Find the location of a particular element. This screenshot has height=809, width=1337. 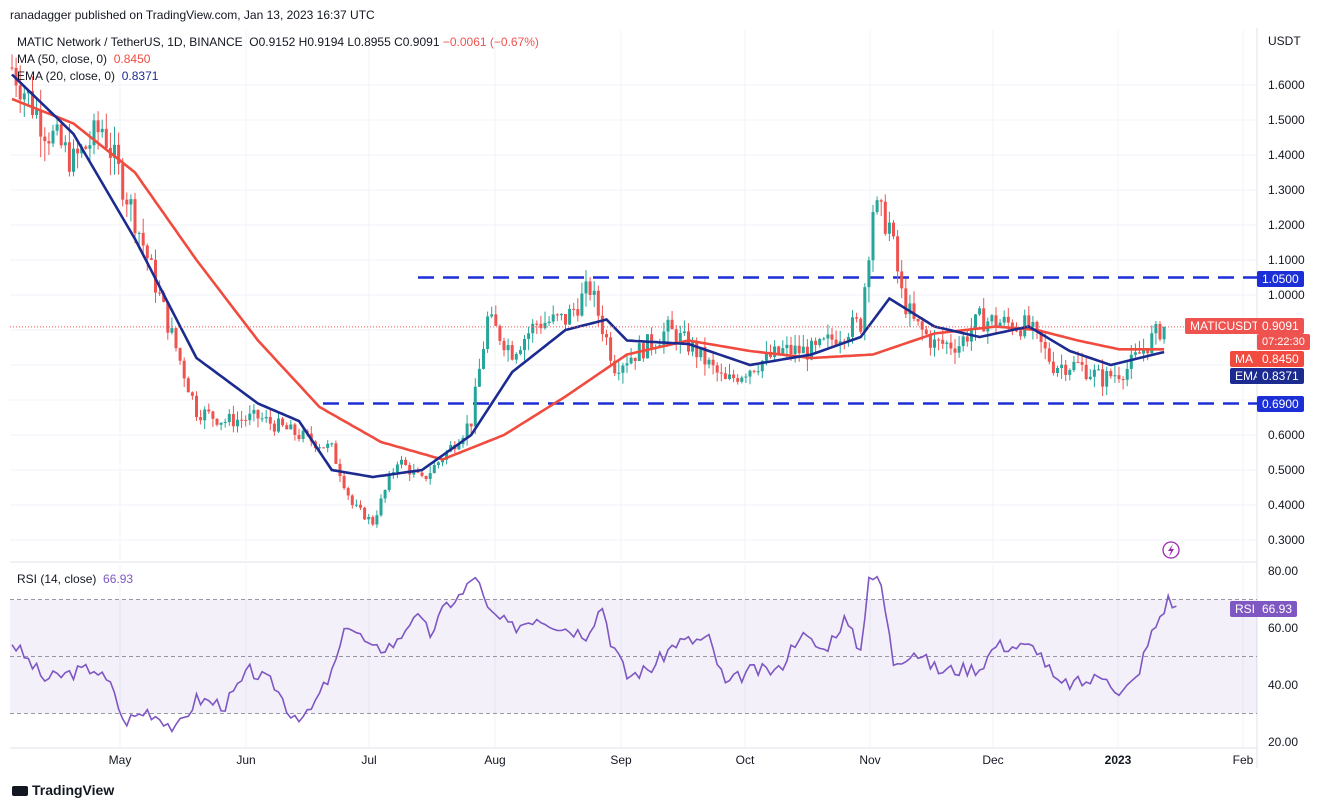

price-tick-label: 0.3000 is located at coordinates (1286, 540).